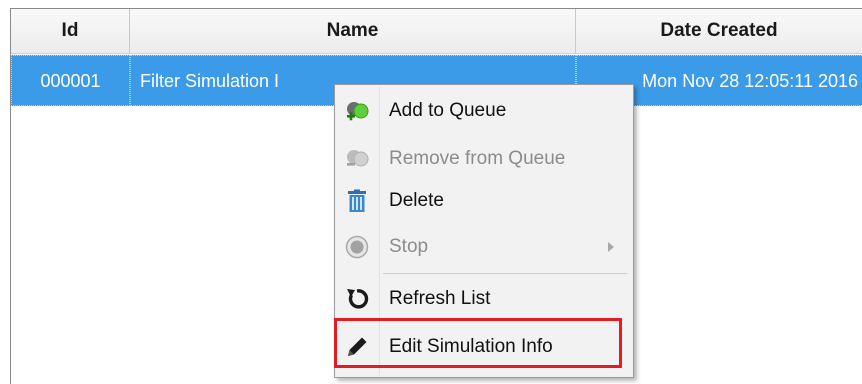  Describe the element at coordinates (484, 201) in the screenshot. I see `menu-item-delete: Delete` at that location.